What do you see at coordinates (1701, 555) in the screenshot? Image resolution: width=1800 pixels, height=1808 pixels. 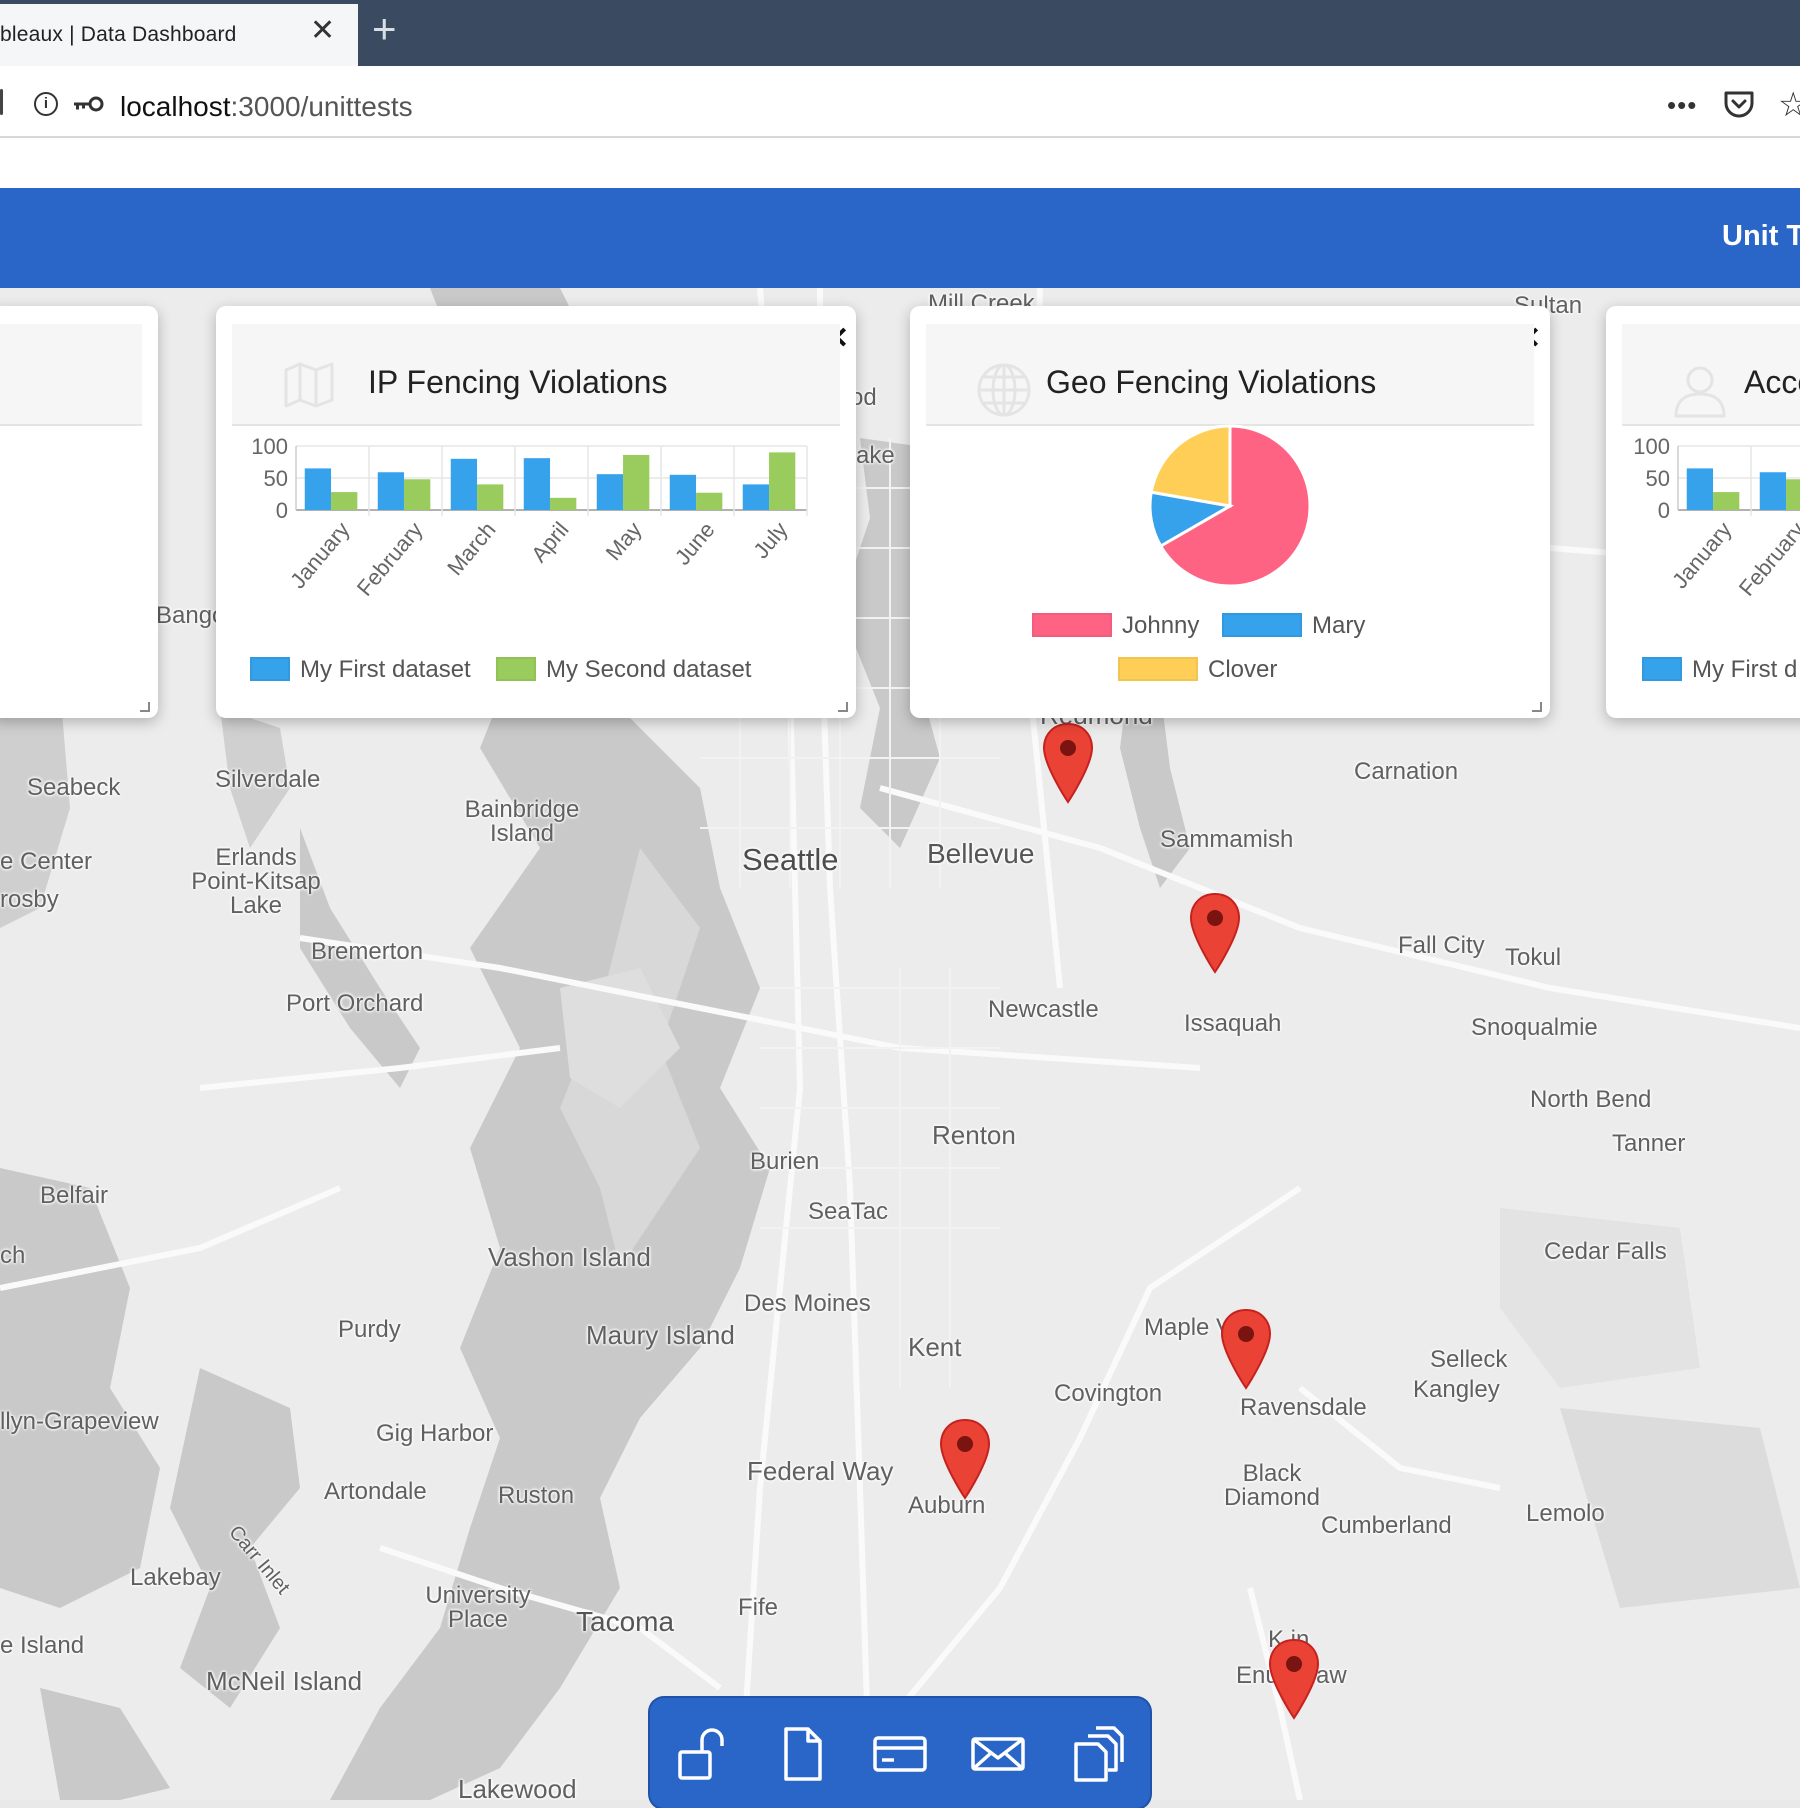 I see `x-tick-label: January` at bounding box center [1701, 555].